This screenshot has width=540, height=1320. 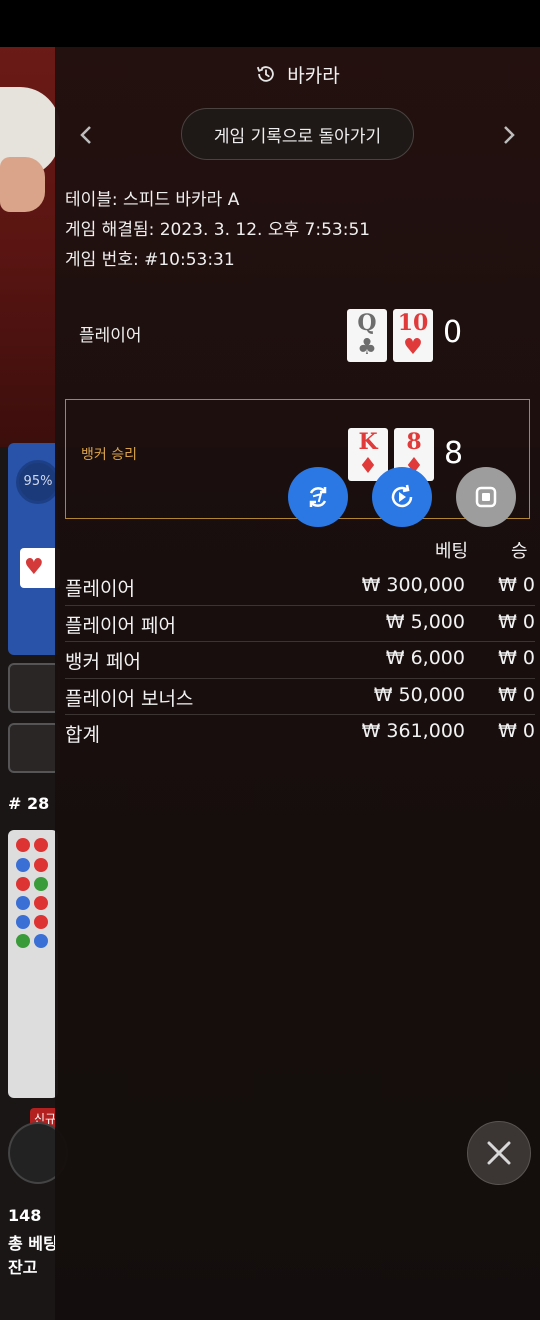 What do you see at coordinates (300, 733) in the screenshot?
I see `total-row: 합계 ₩ 361,000 ₩ 0` at bounding box center [300, 733].